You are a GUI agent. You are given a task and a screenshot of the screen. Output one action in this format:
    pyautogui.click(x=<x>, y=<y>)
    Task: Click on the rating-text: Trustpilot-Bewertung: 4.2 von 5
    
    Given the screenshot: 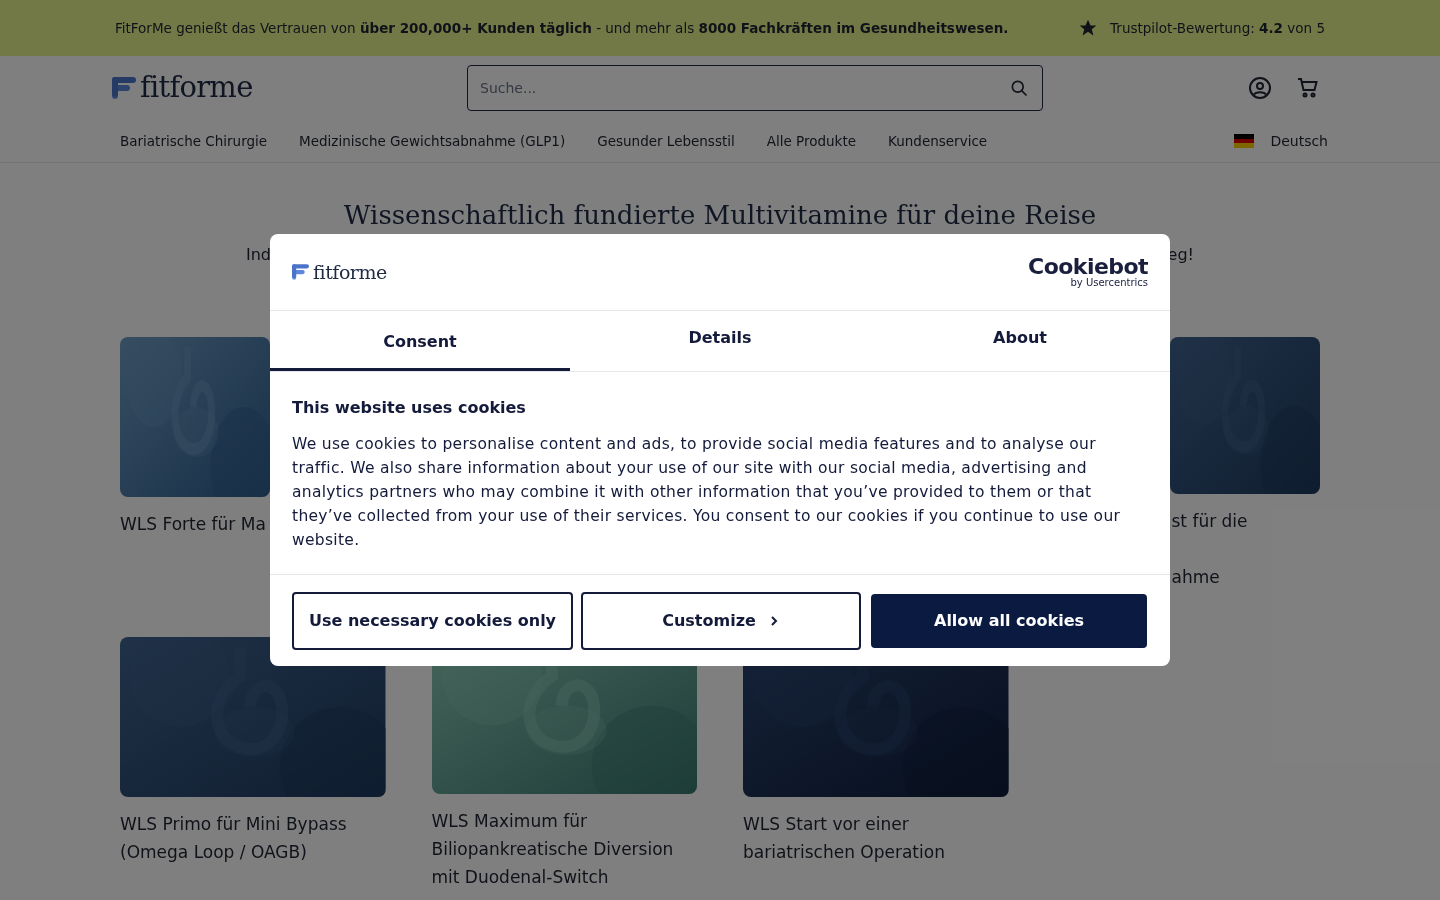 What is the action you would take?
    pyautogui.click(x=1217, y=28)
    